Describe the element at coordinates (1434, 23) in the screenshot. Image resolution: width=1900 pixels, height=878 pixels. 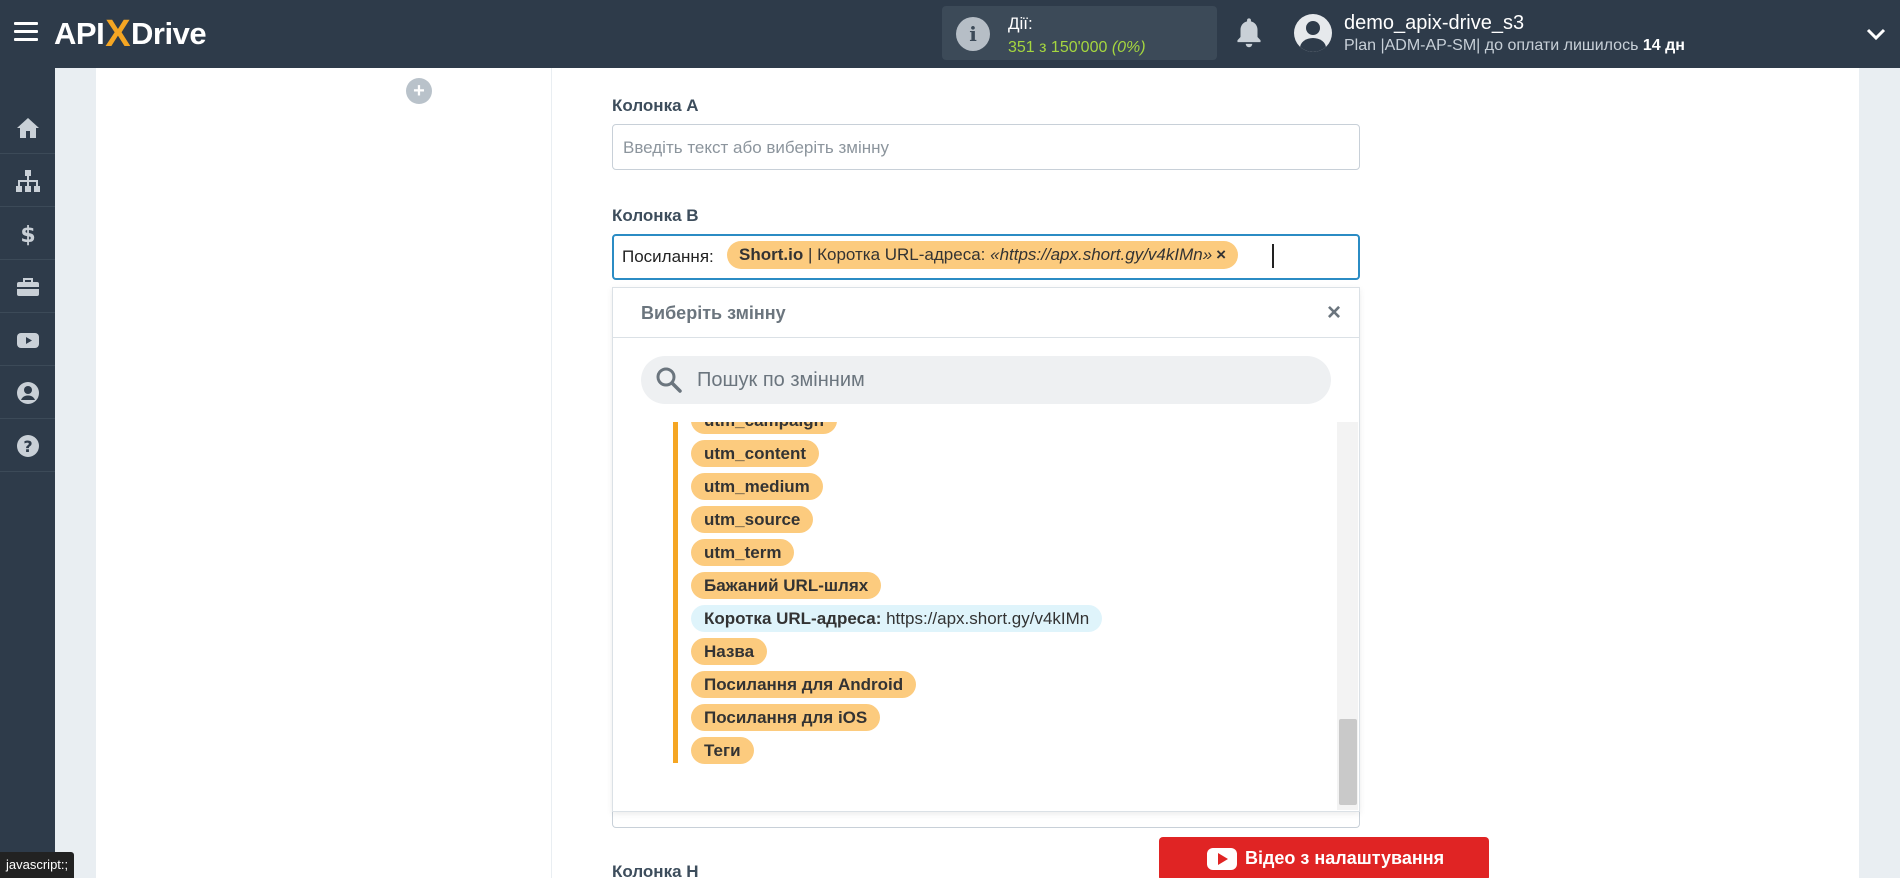
I see `username: demo_apix-drive_s3` at that location.